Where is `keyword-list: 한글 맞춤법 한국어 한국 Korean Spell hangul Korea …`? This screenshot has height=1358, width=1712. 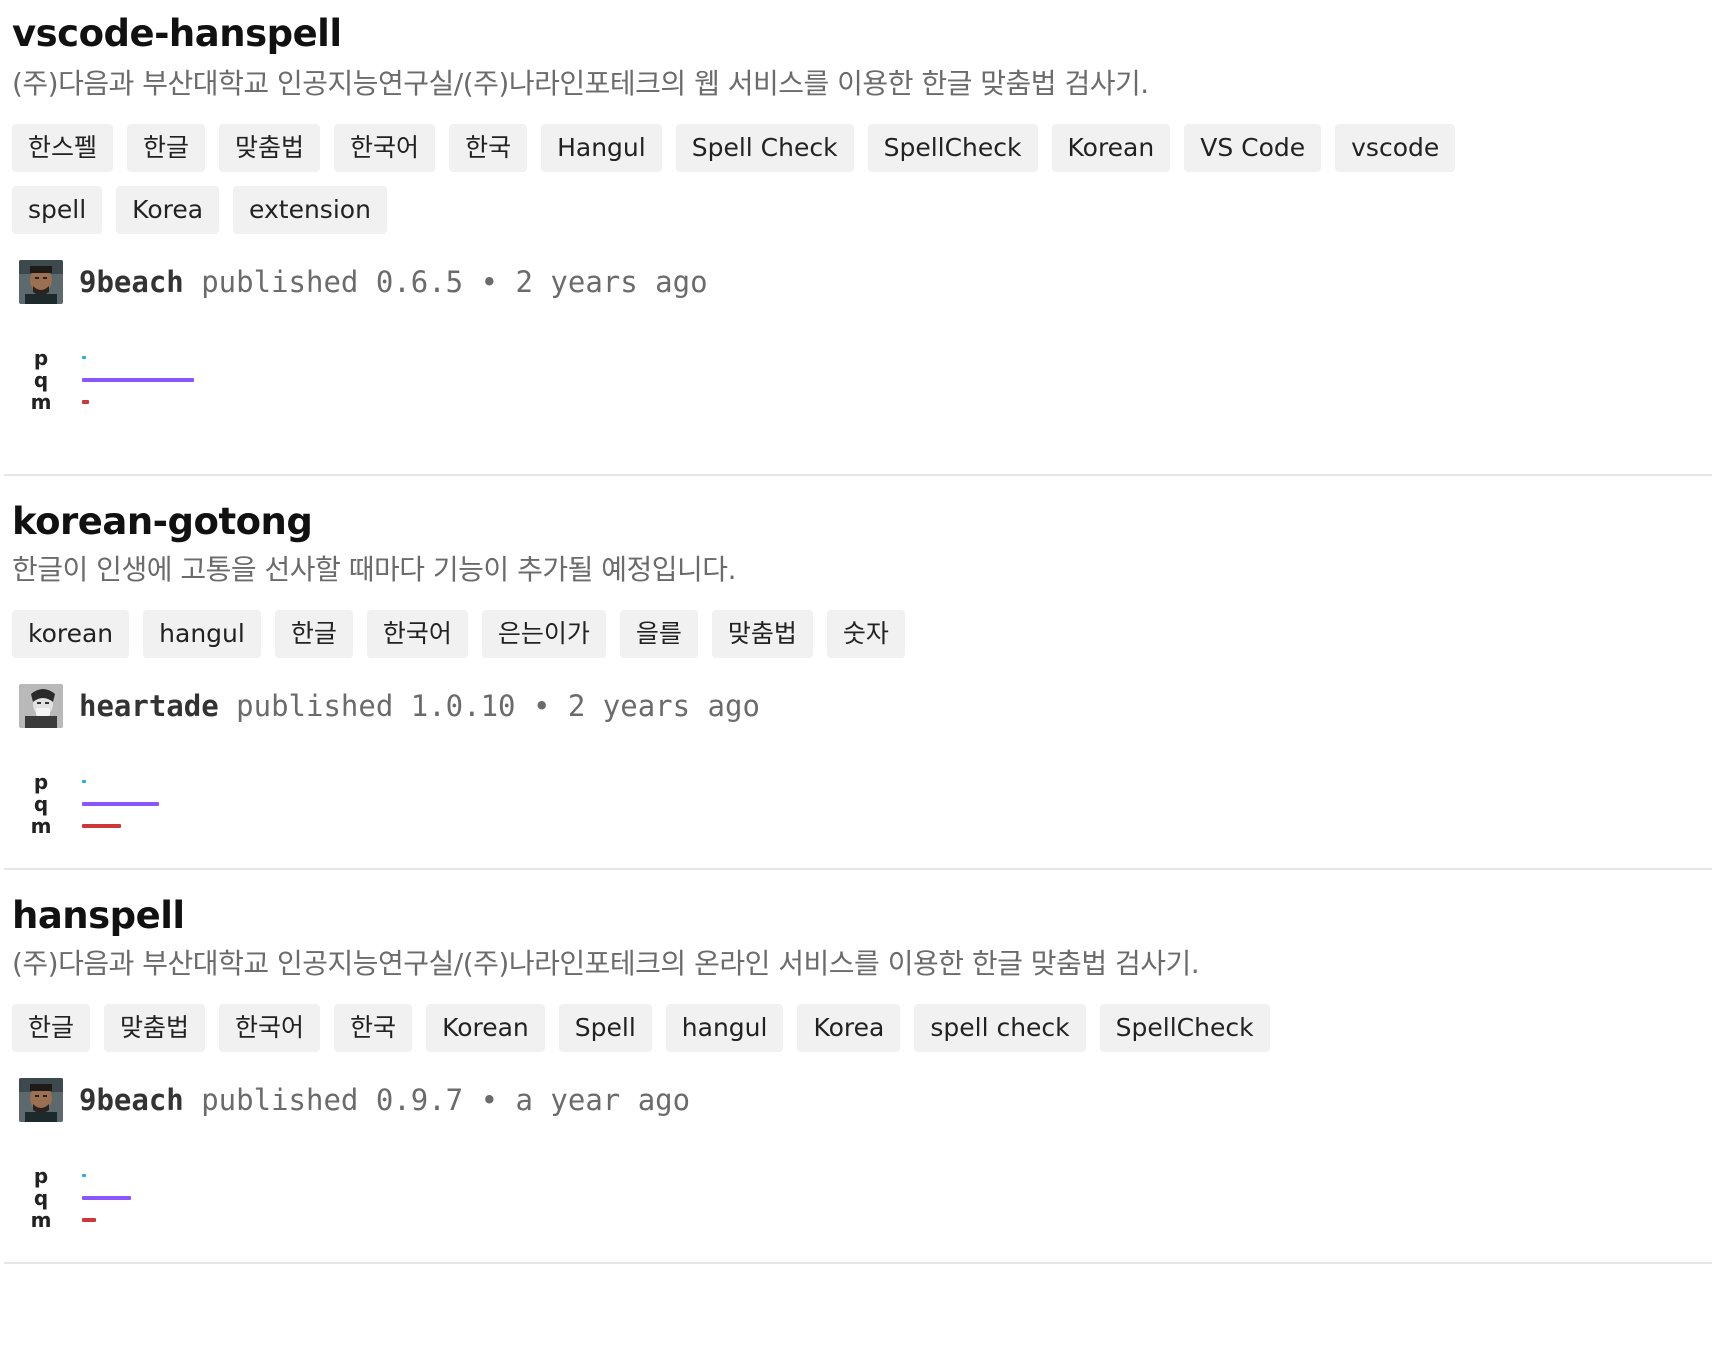 keyword-list: 한글 맞춤법 한국어 한국 Korean Spell hangul Korea … is located at coordinates (762, 1028).